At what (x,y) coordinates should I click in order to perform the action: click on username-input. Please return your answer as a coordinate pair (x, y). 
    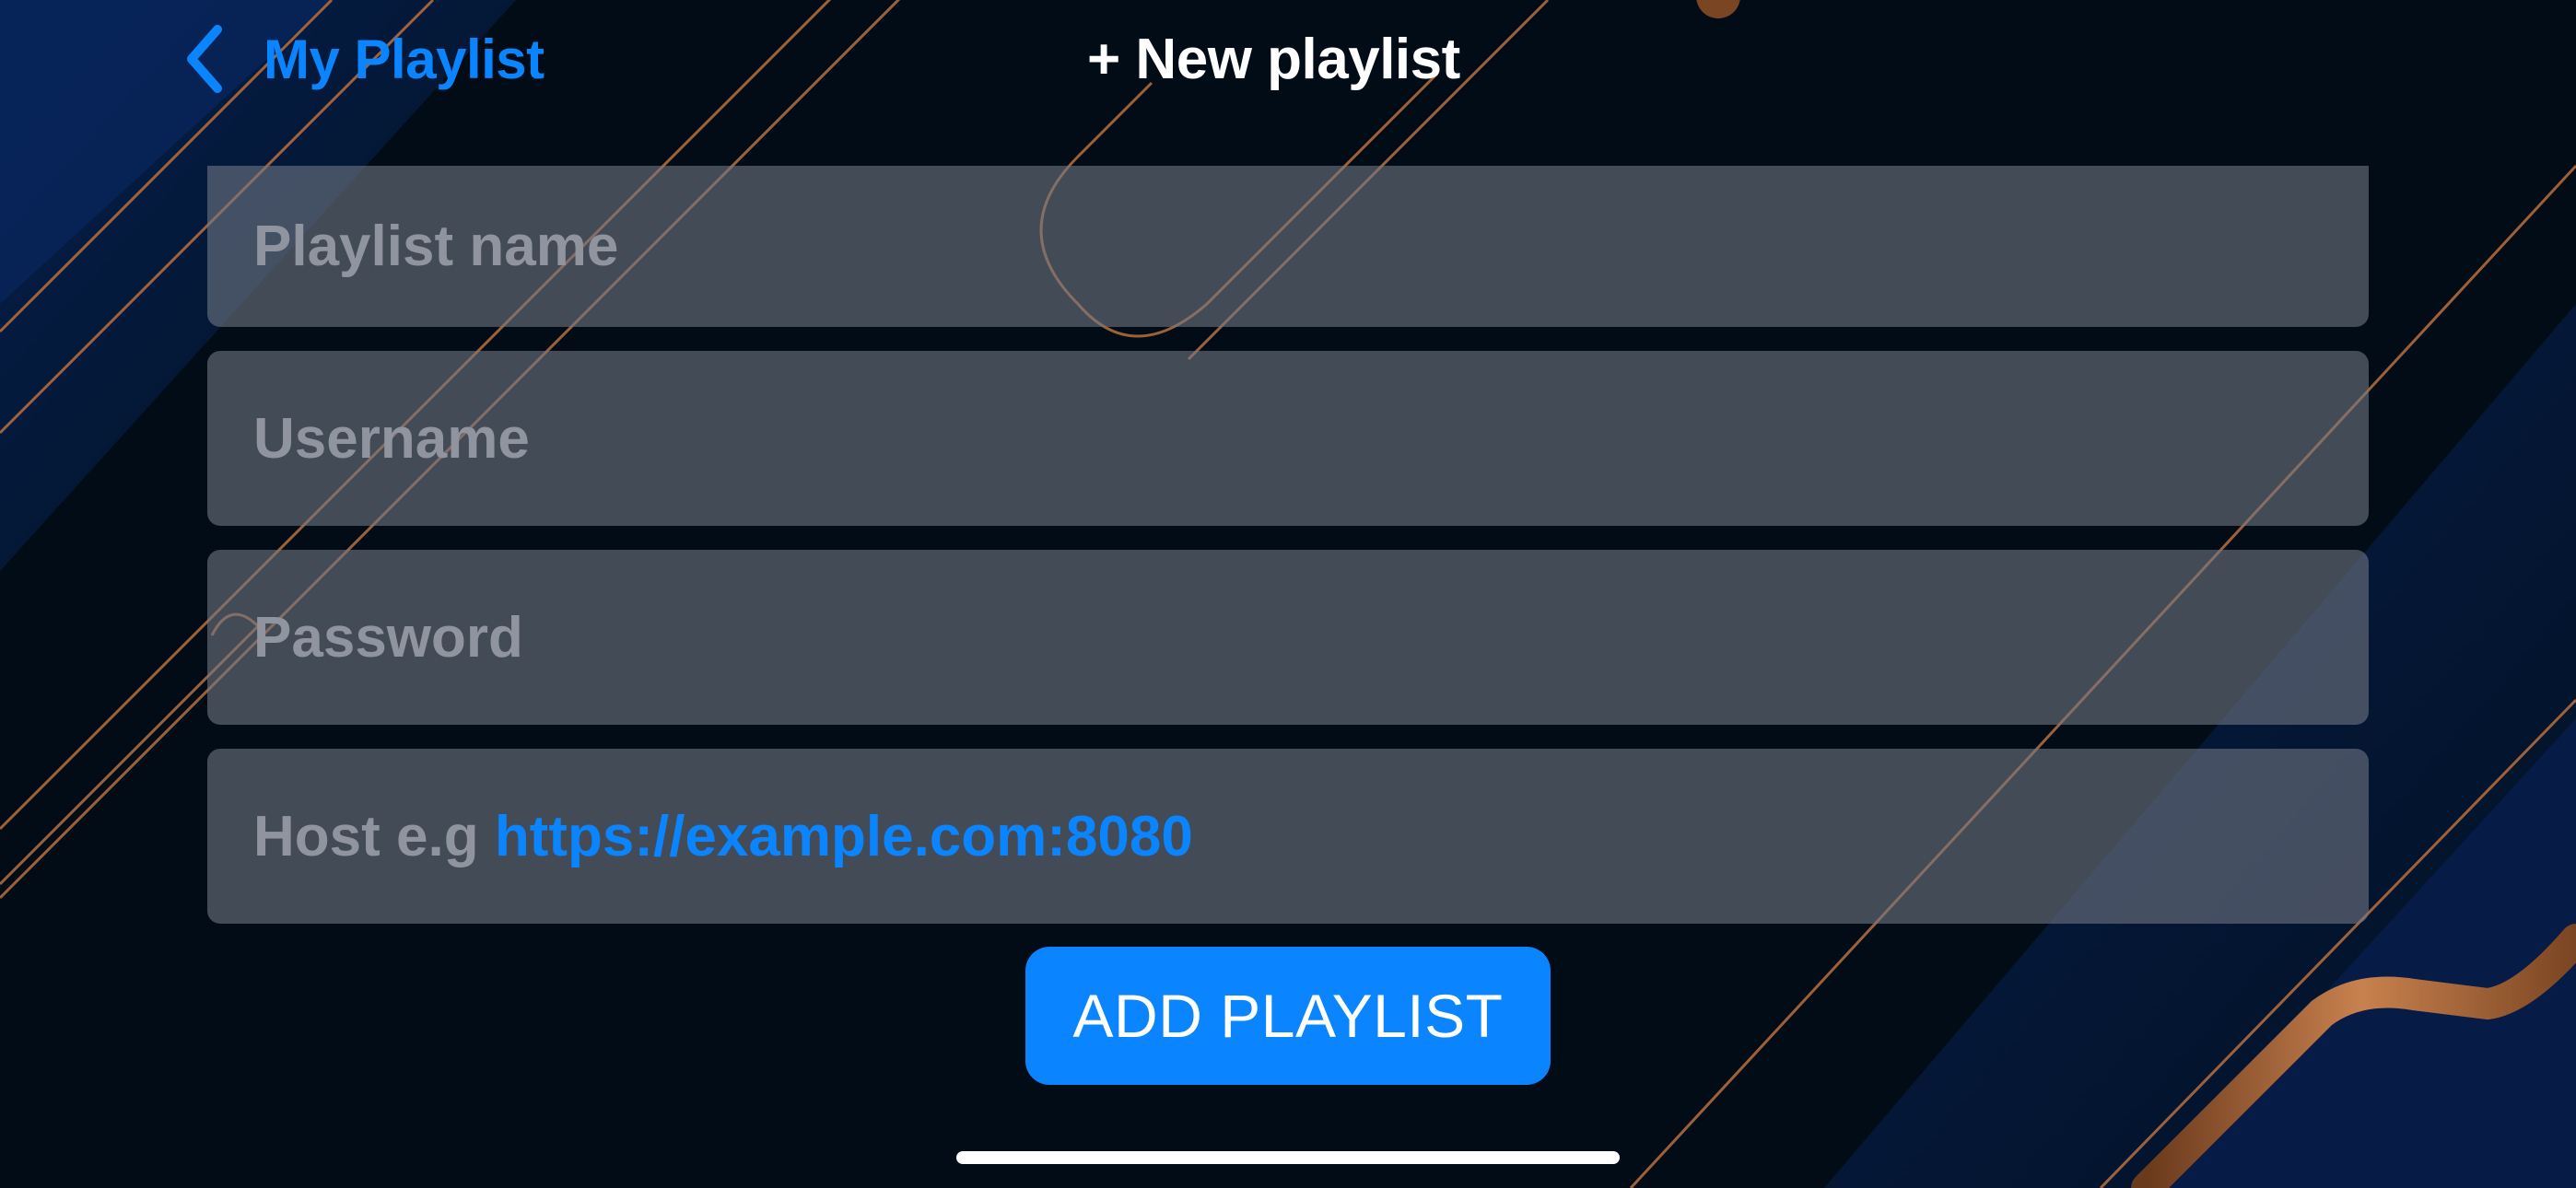
    Looking at the image, I should click on (1311, 438).